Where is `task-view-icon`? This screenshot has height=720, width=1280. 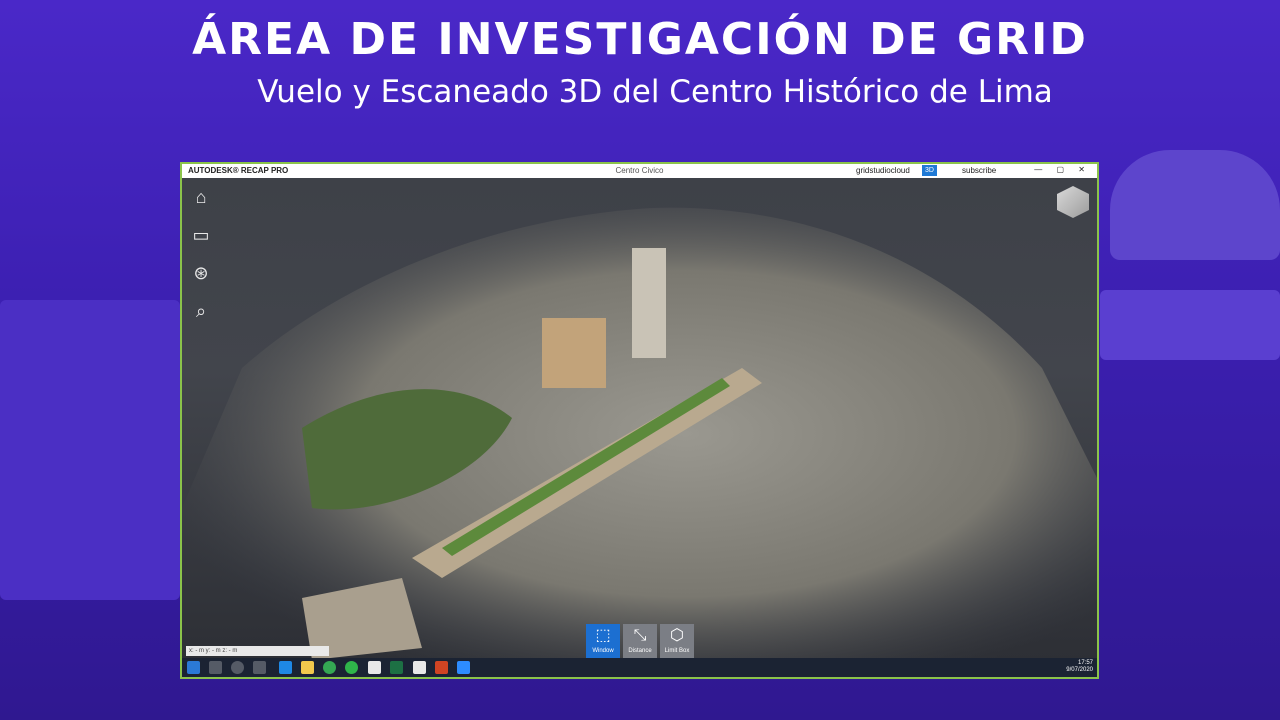
task-view-icon is located at coordinates (259, 667).